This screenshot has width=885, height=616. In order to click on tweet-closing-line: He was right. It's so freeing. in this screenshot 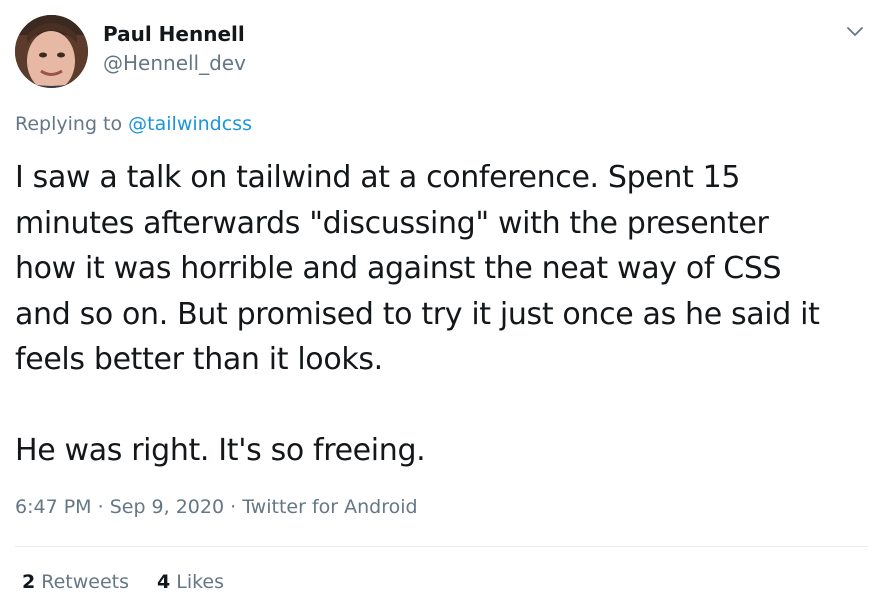, I will do `click(220, 450)`.